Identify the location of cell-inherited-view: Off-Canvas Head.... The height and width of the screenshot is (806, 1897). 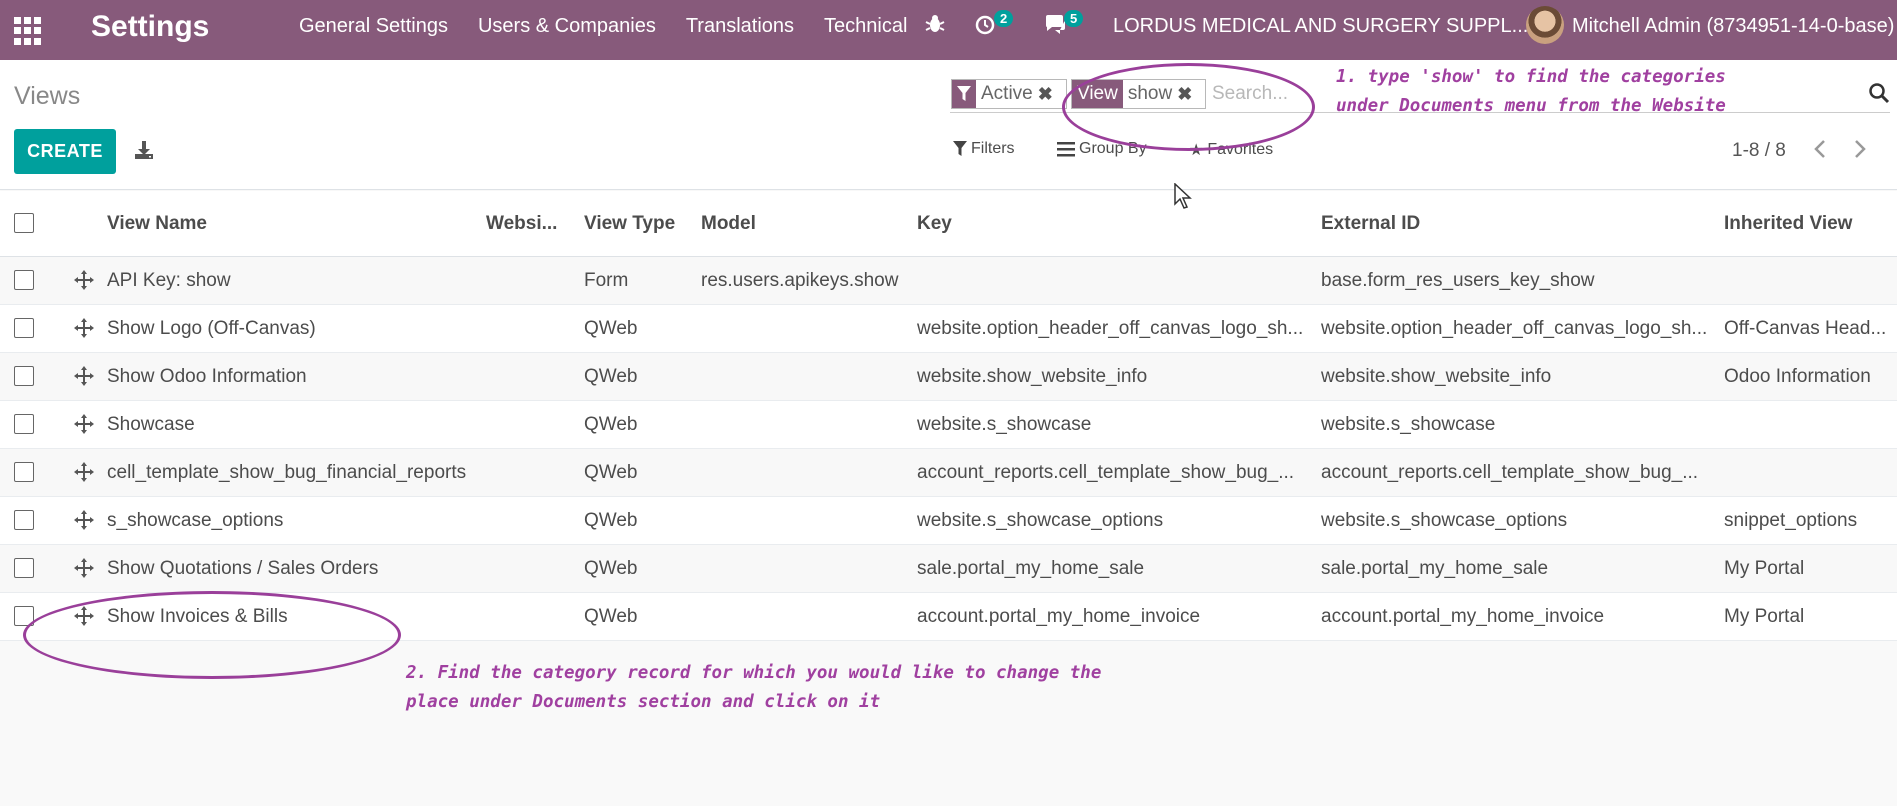
(1805, 328).